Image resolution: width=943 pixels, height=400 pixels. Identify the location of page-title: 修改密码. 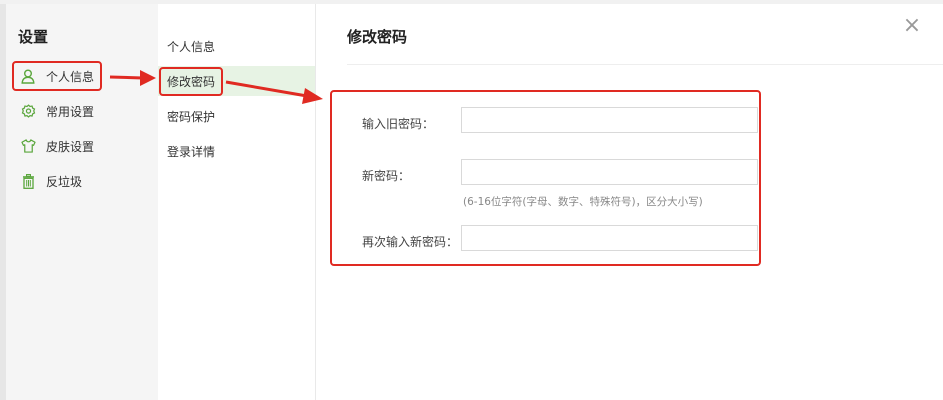
(377, 37).